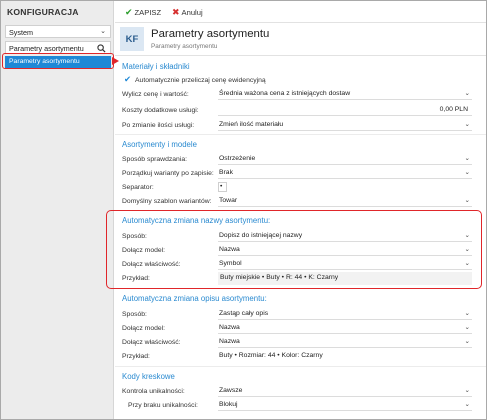 The width and height of the screenshot is (487, 420). I want to click on select-default-template: Towar ⌄, so click(345, 201).